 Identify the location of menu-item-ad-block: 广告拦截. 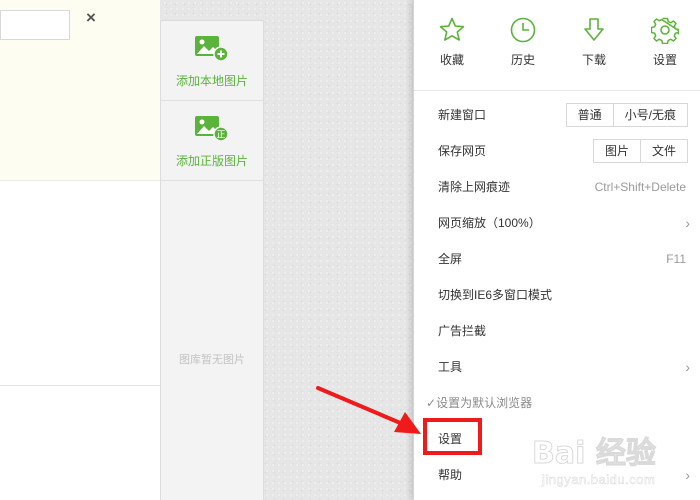
(557, 331).